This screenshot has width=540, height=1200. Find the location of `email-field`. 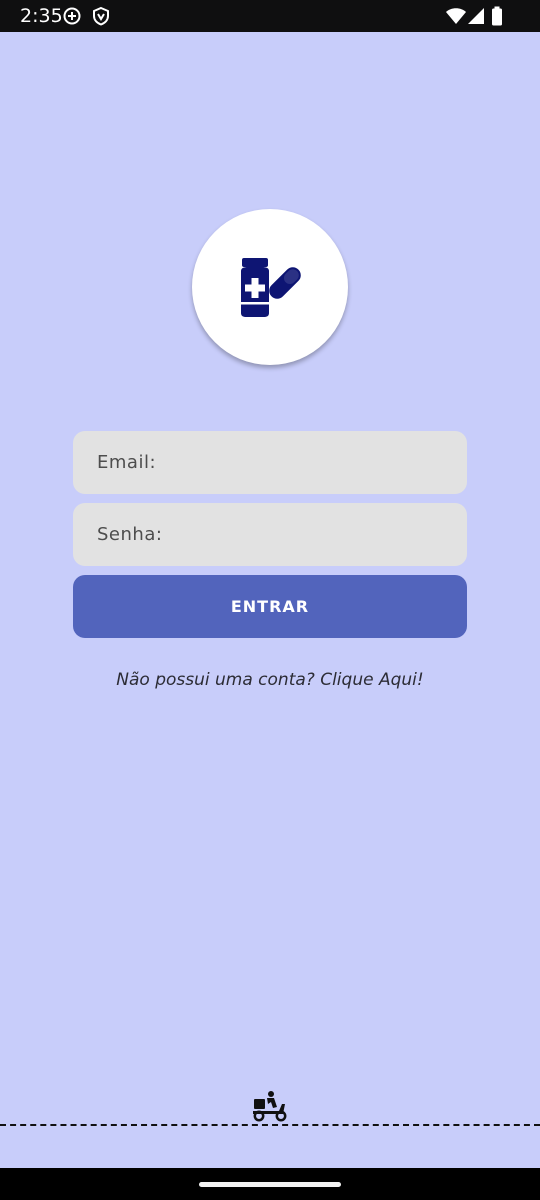

email-field is located at coordinates (270, 462).